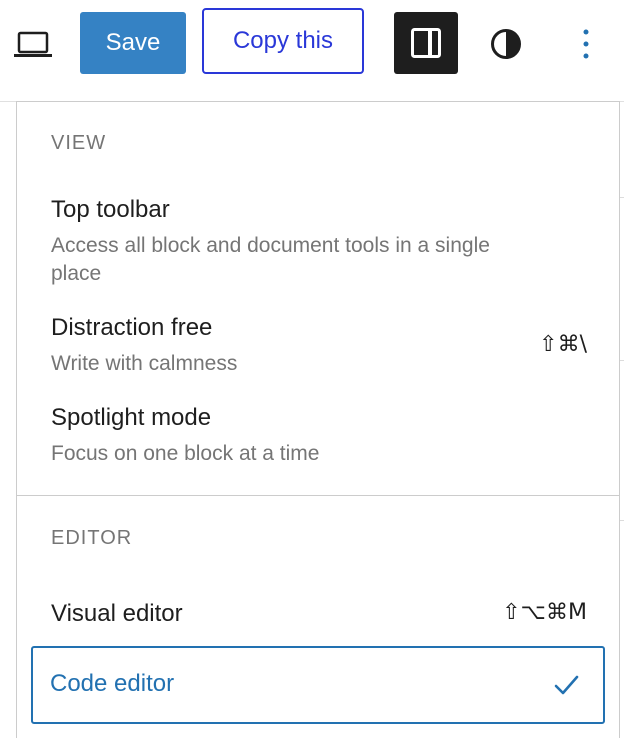  I want to click on styles-button, so click(506, 44).